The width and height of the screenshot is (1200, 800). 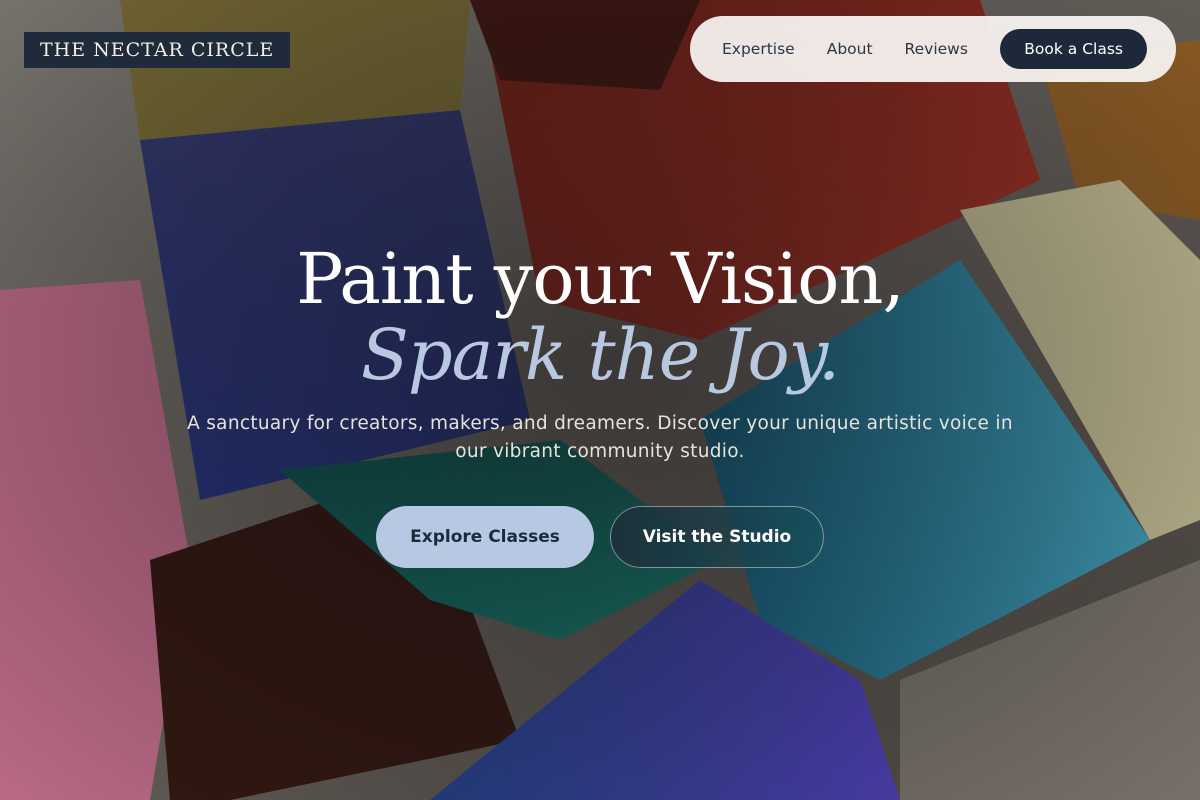 I want to click on hero-actions: Explore Classes Visit the Studio, so click(x=600, y=537).